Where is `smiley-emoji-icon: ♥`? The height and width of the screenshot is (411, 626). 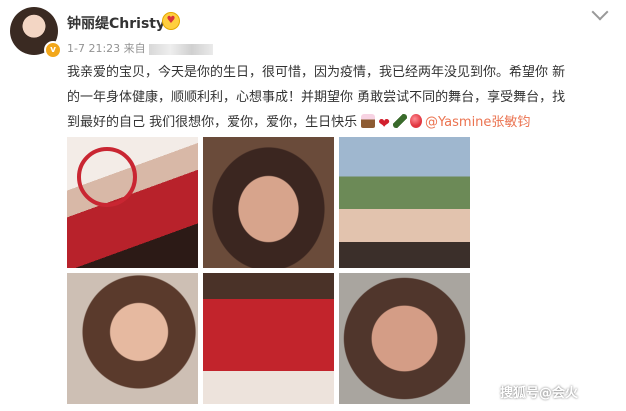 smiley-emoji-icon: ♥ is located at coordinates (171, 21).